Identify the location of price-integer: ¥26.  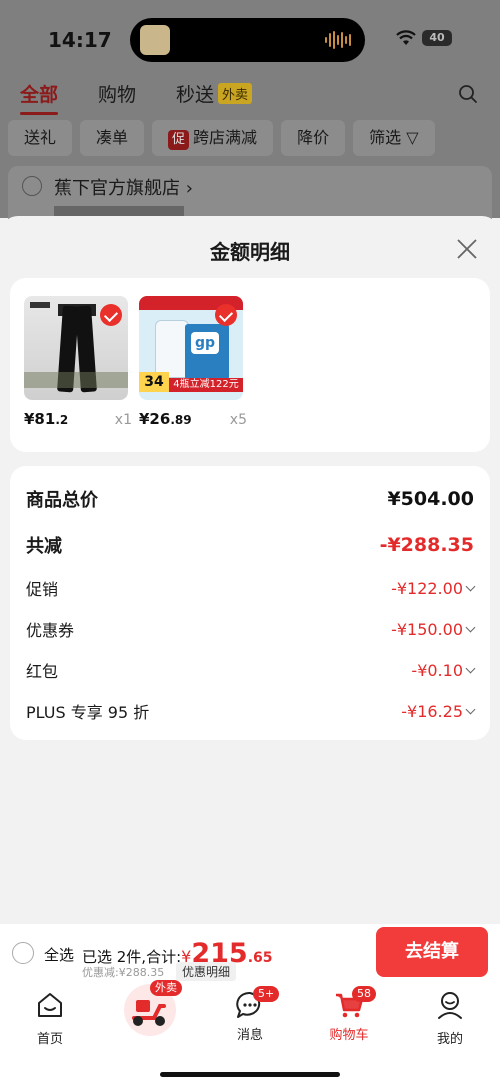
(155, 419).